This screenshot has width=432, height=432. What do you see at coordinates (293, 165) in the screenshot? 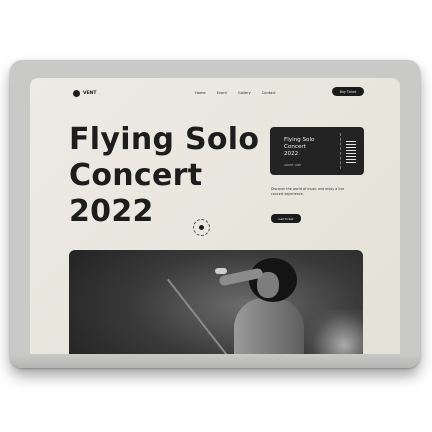
I see `ticket-subtext: ADMIT ONE` at bounding box center [293, 165].